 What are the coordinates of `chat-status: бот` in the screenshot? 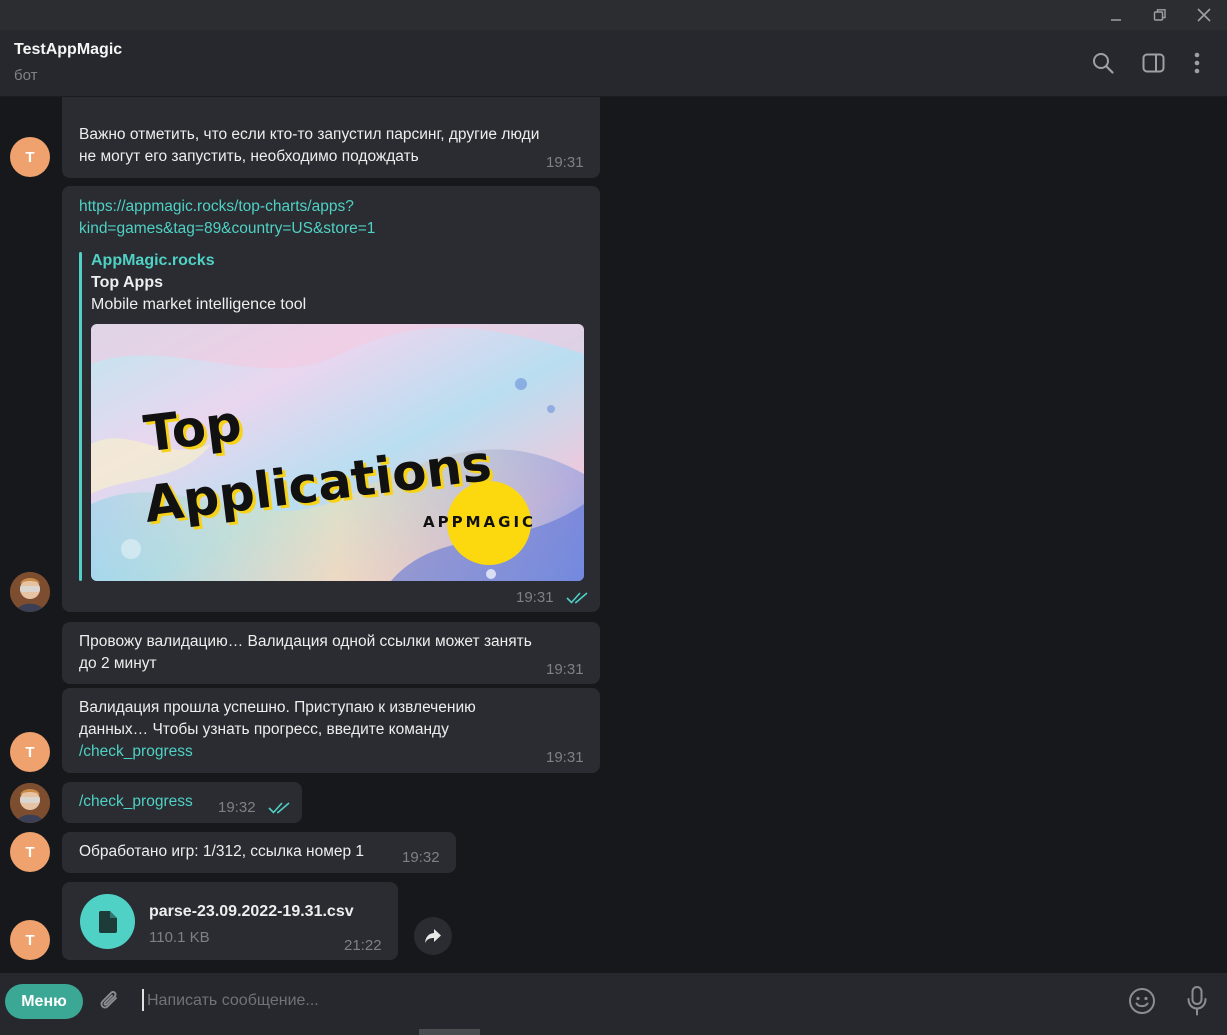 It's located at (26, 75).